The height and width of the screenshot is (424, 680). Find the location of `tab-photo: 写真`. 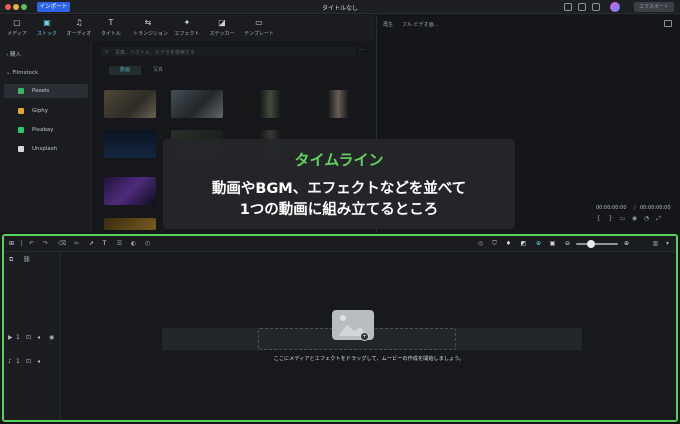

tab-photo: 写真 is located at coordinates (158, 70).